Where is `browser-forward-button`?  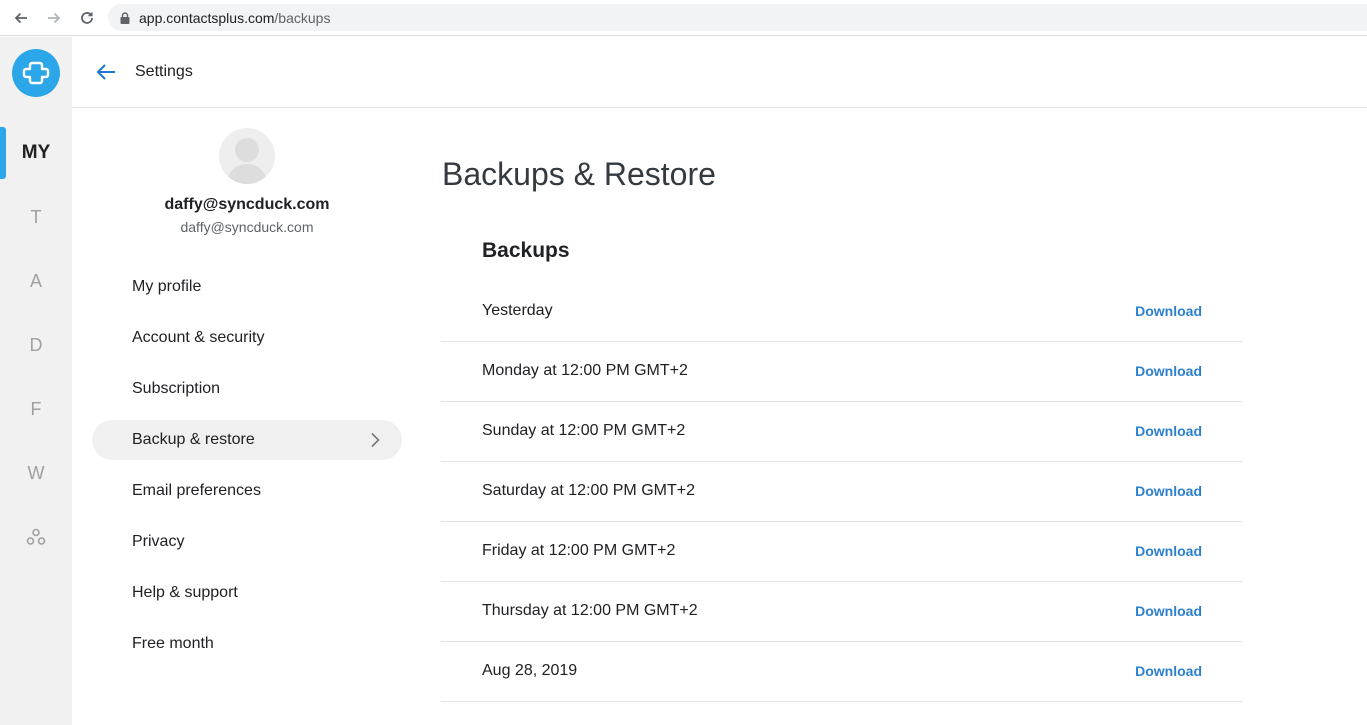 browser-forward-button is located at coordinates (54, 18).